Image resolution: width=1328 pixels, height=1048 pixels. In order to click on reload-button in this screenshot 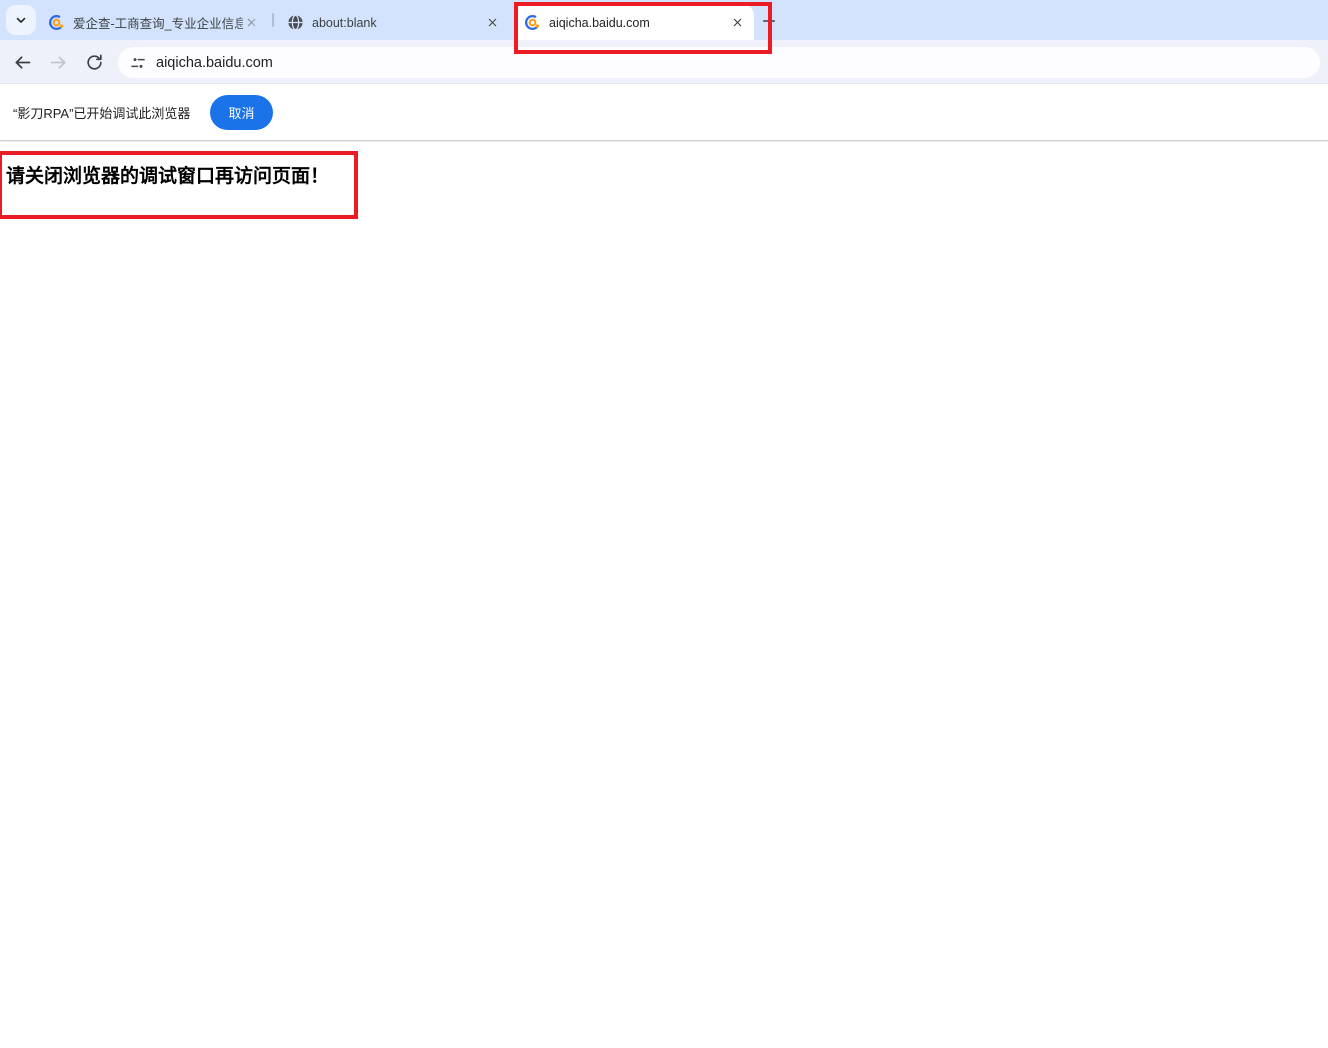, I will do `click(94, 62)`.